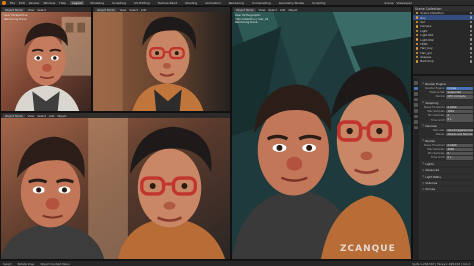  Describe the element at coordinates (34, 3) in the screenshot. I see `menu-render: Render` at that location.